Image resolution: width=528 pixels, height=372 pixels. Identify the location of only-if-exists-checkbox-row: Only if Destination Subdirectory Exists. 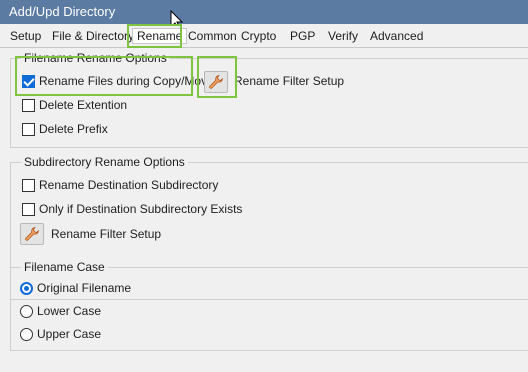
(132, 209).